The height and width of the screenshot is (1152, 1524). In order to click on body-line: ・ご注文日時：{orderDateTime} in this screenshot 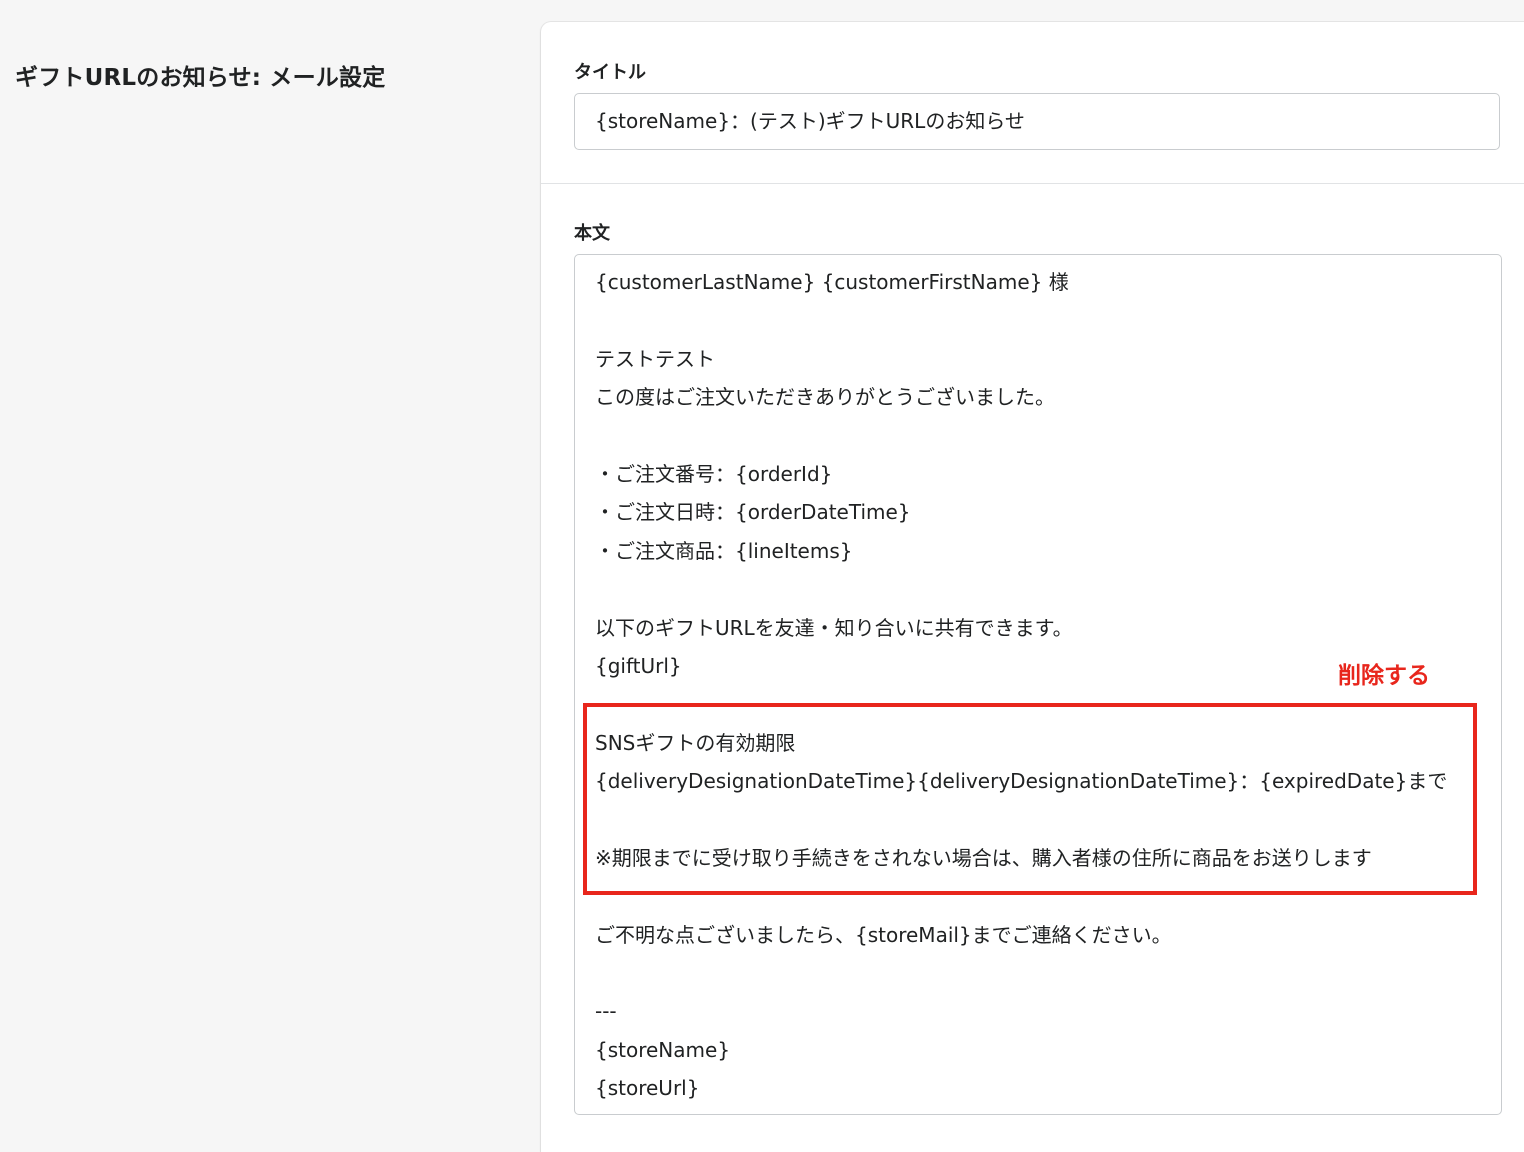, I will do `click(753, 512)`.